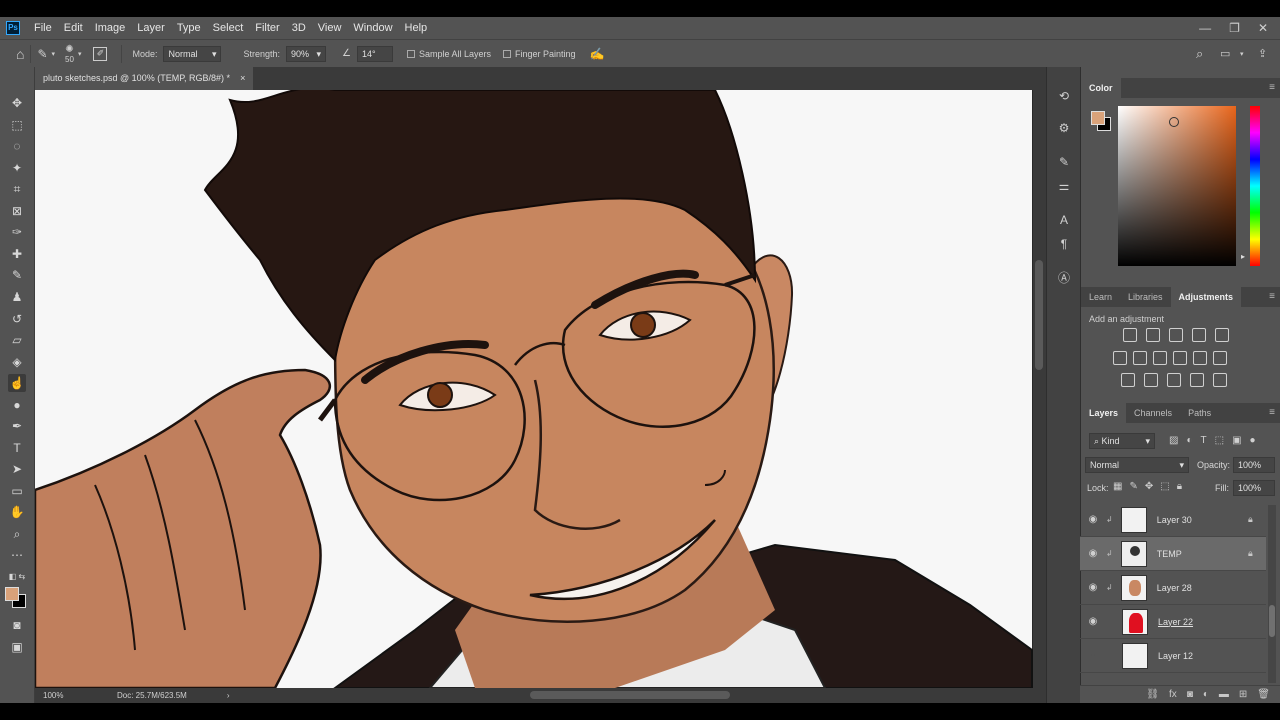 This screenshot has width=1280, height=720. I want to click on glyphs-panel-icon: Ⓐ, so click(1064, 278).